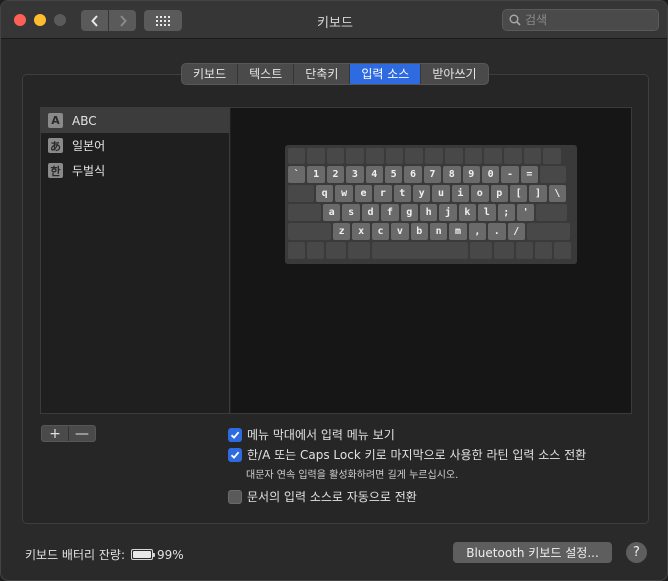  I want to click on key-h: h, so click(428, 212).